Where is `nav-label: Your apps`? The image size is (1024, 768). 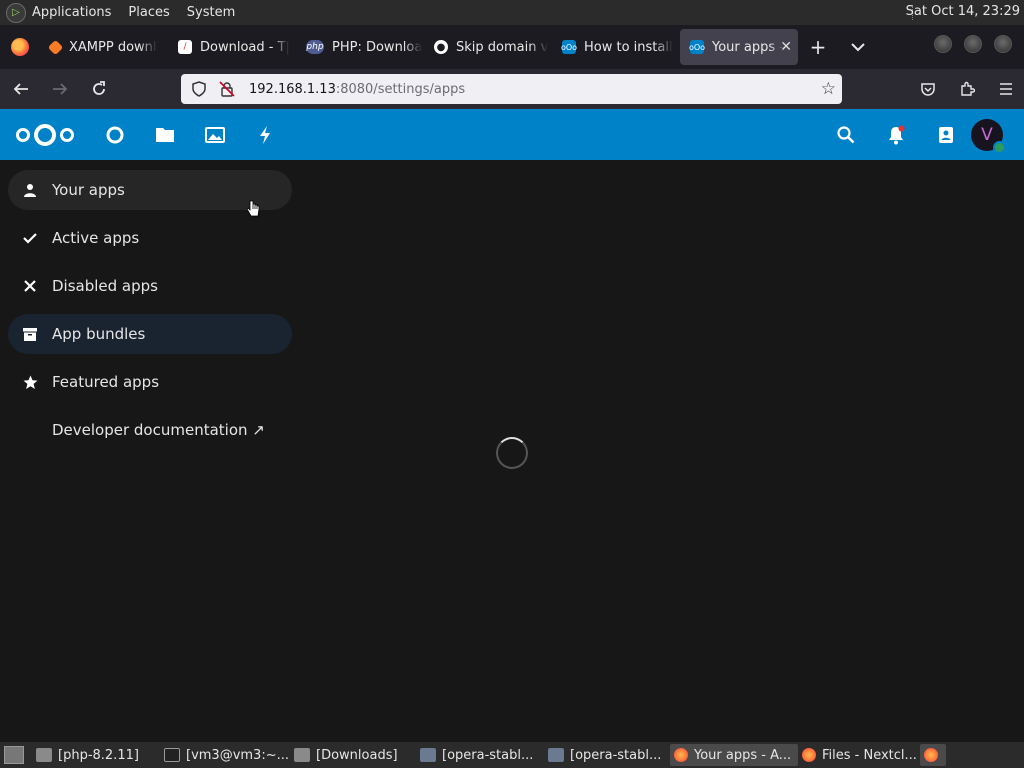 nav-label: Your apps is located at coordinates (88, 190).